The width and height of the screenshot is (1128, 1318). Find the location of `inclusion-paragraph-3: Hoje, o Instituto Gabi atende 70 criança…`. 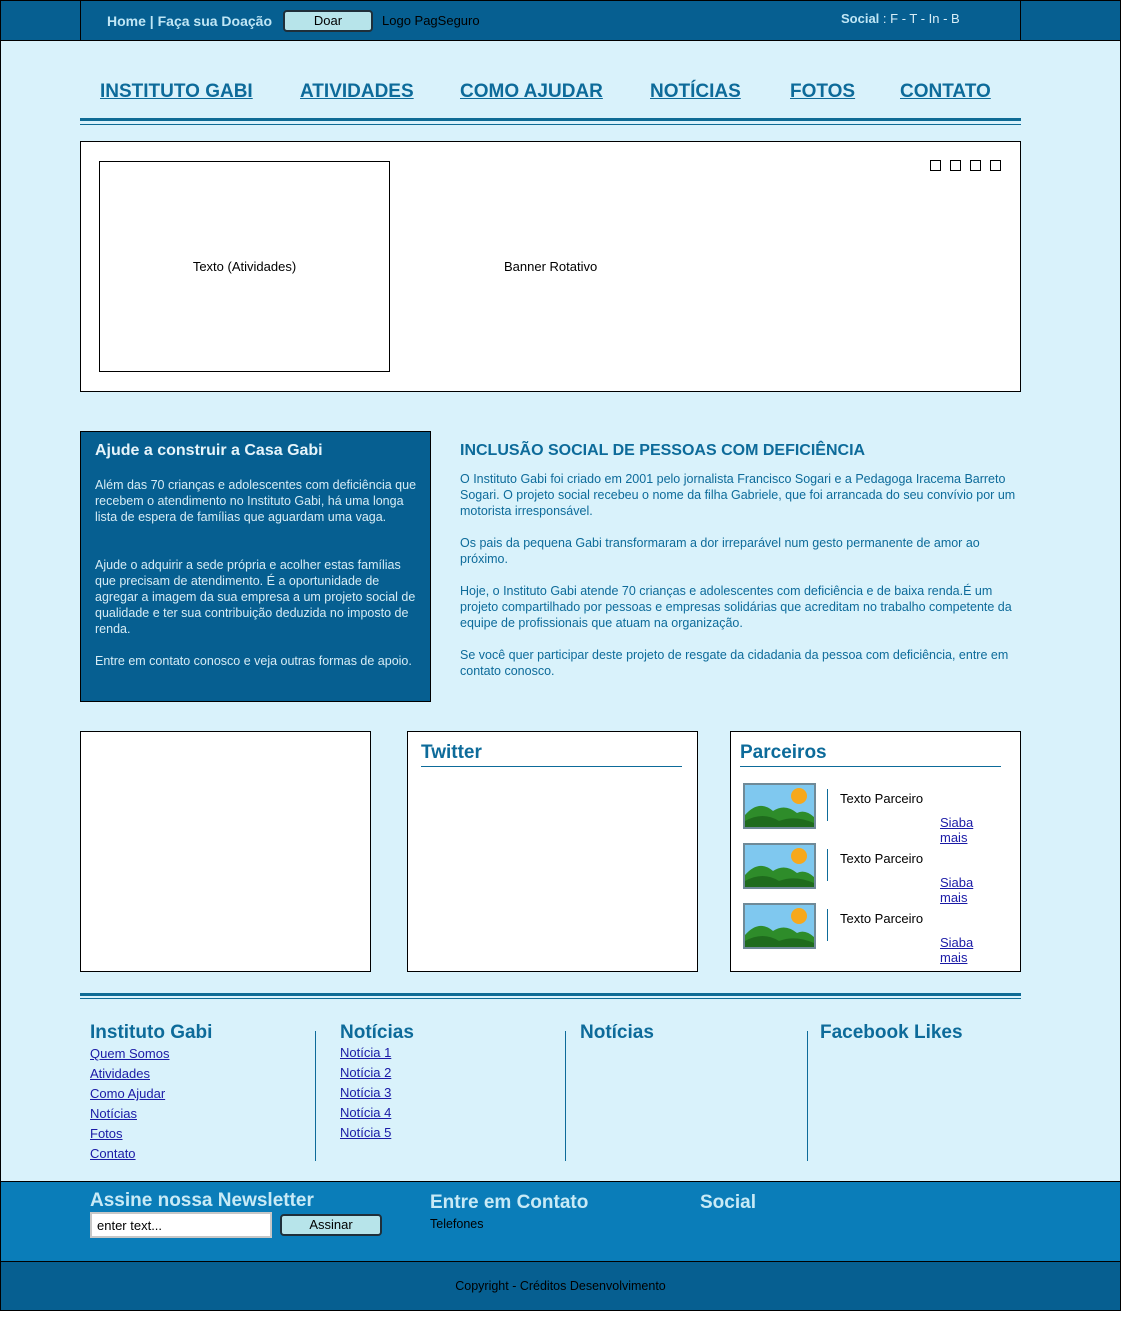

inclusion-paragraph-3: Hoje, o Instituto Gabi atende 70 criança… is located at coordinates (736, 607).